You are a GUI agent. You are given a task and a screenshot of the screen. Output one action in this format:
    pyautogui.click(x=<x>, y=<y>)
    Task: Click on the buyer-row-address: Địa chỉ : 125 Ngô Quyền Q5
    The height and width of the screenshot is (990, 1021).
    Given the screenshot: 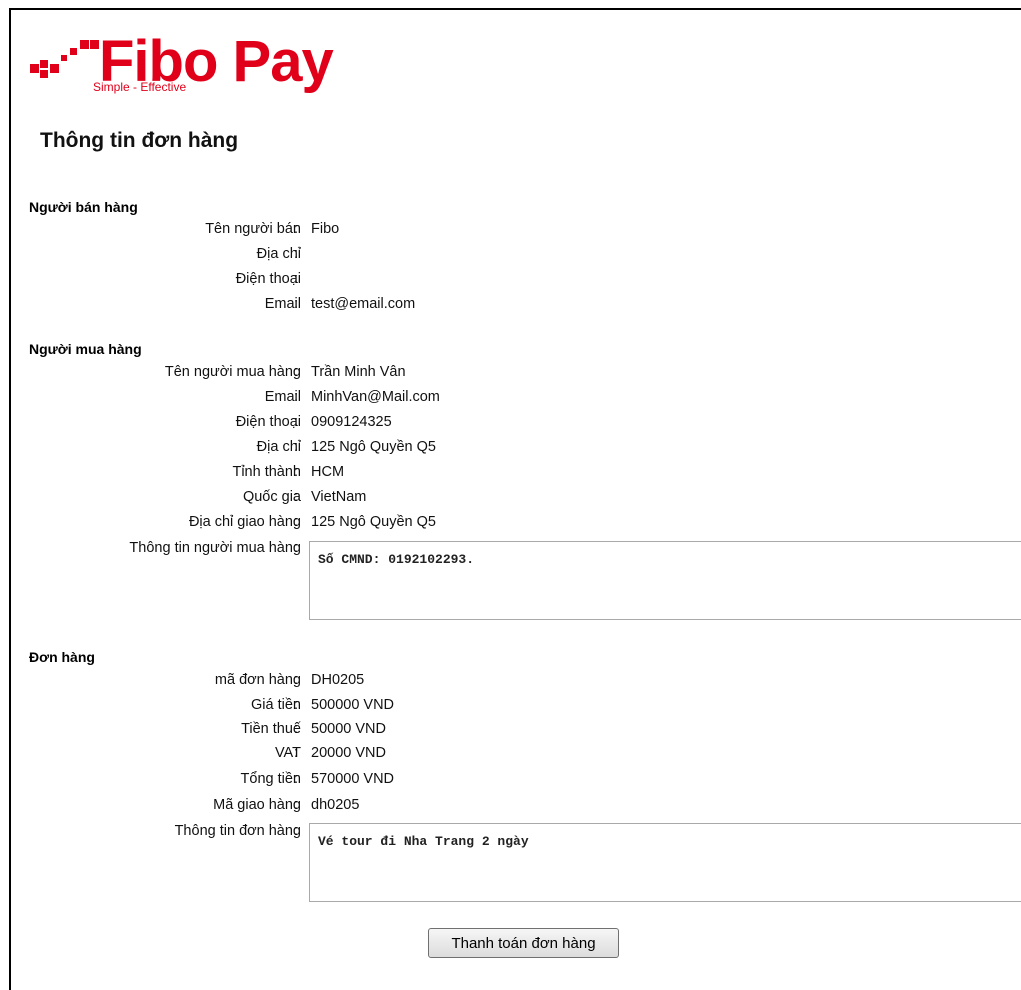 What is the action you would take?
    pyautogui.click(x=510, y=449)
    